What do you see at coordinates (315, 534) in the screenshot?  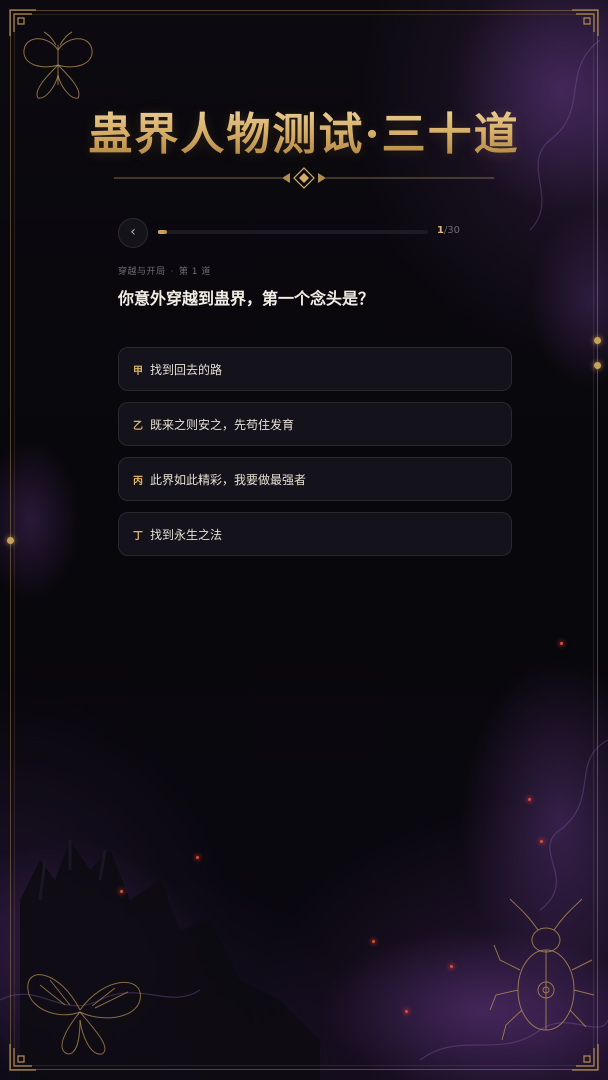 I see `option-d: 丁 找到永生之法` at bounding box center [315, 534].